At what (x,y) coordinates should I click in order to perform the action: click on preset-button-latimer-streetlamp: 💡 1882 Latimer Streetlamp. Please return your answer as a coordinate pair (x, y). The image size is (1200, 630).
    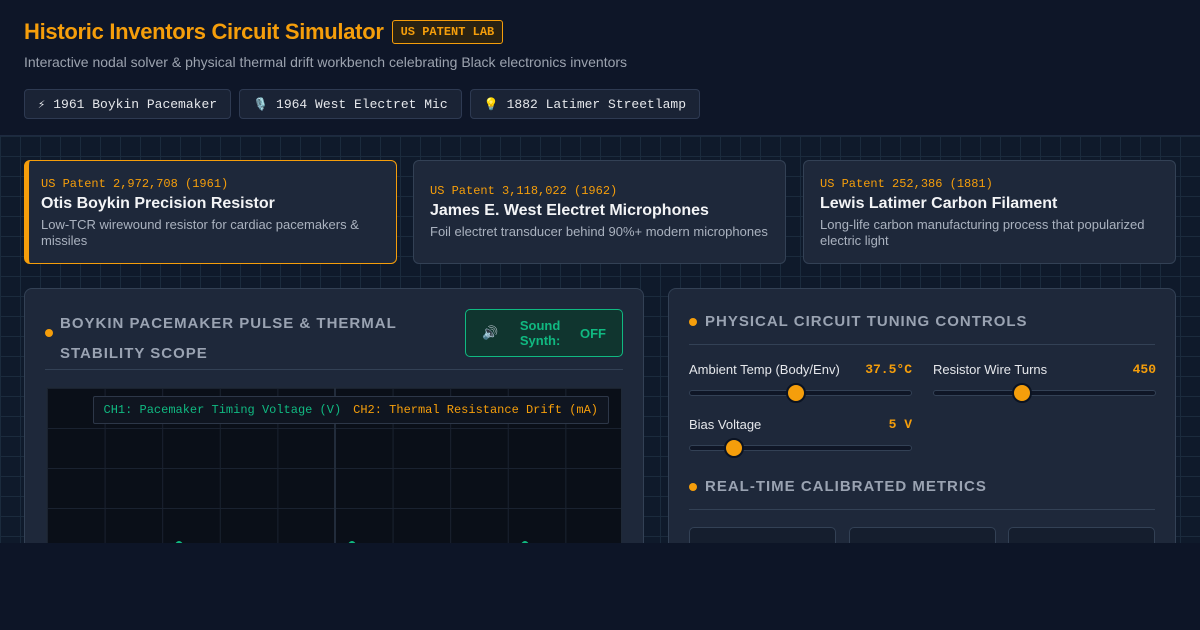
    Looking at the image, I should click on (585, 104).